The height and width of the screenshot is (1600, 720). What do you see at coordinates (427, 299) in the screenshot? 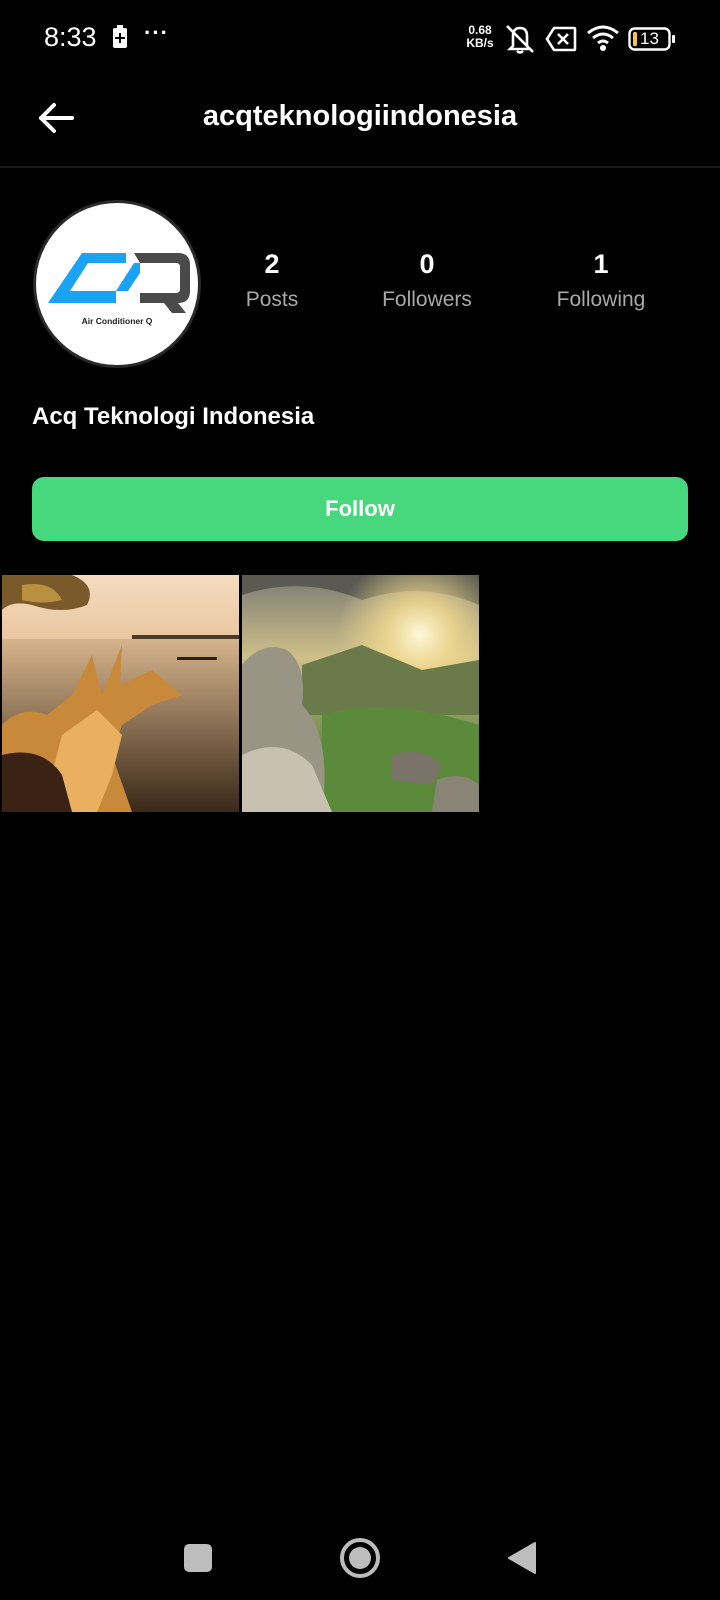
I see `followers-label: Followers` at bounding box center [427, 299].